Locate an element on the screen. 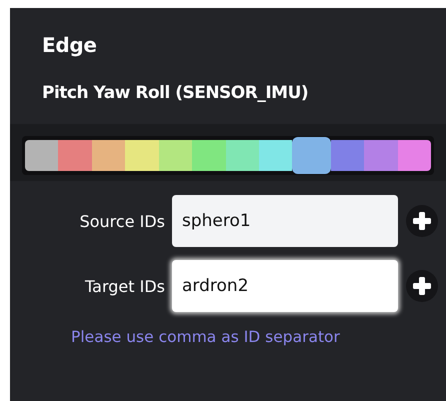 Image resolution: width=446 pixels, height=401 pixels. input-field: ardron2 is located at coordinates (285, 286).